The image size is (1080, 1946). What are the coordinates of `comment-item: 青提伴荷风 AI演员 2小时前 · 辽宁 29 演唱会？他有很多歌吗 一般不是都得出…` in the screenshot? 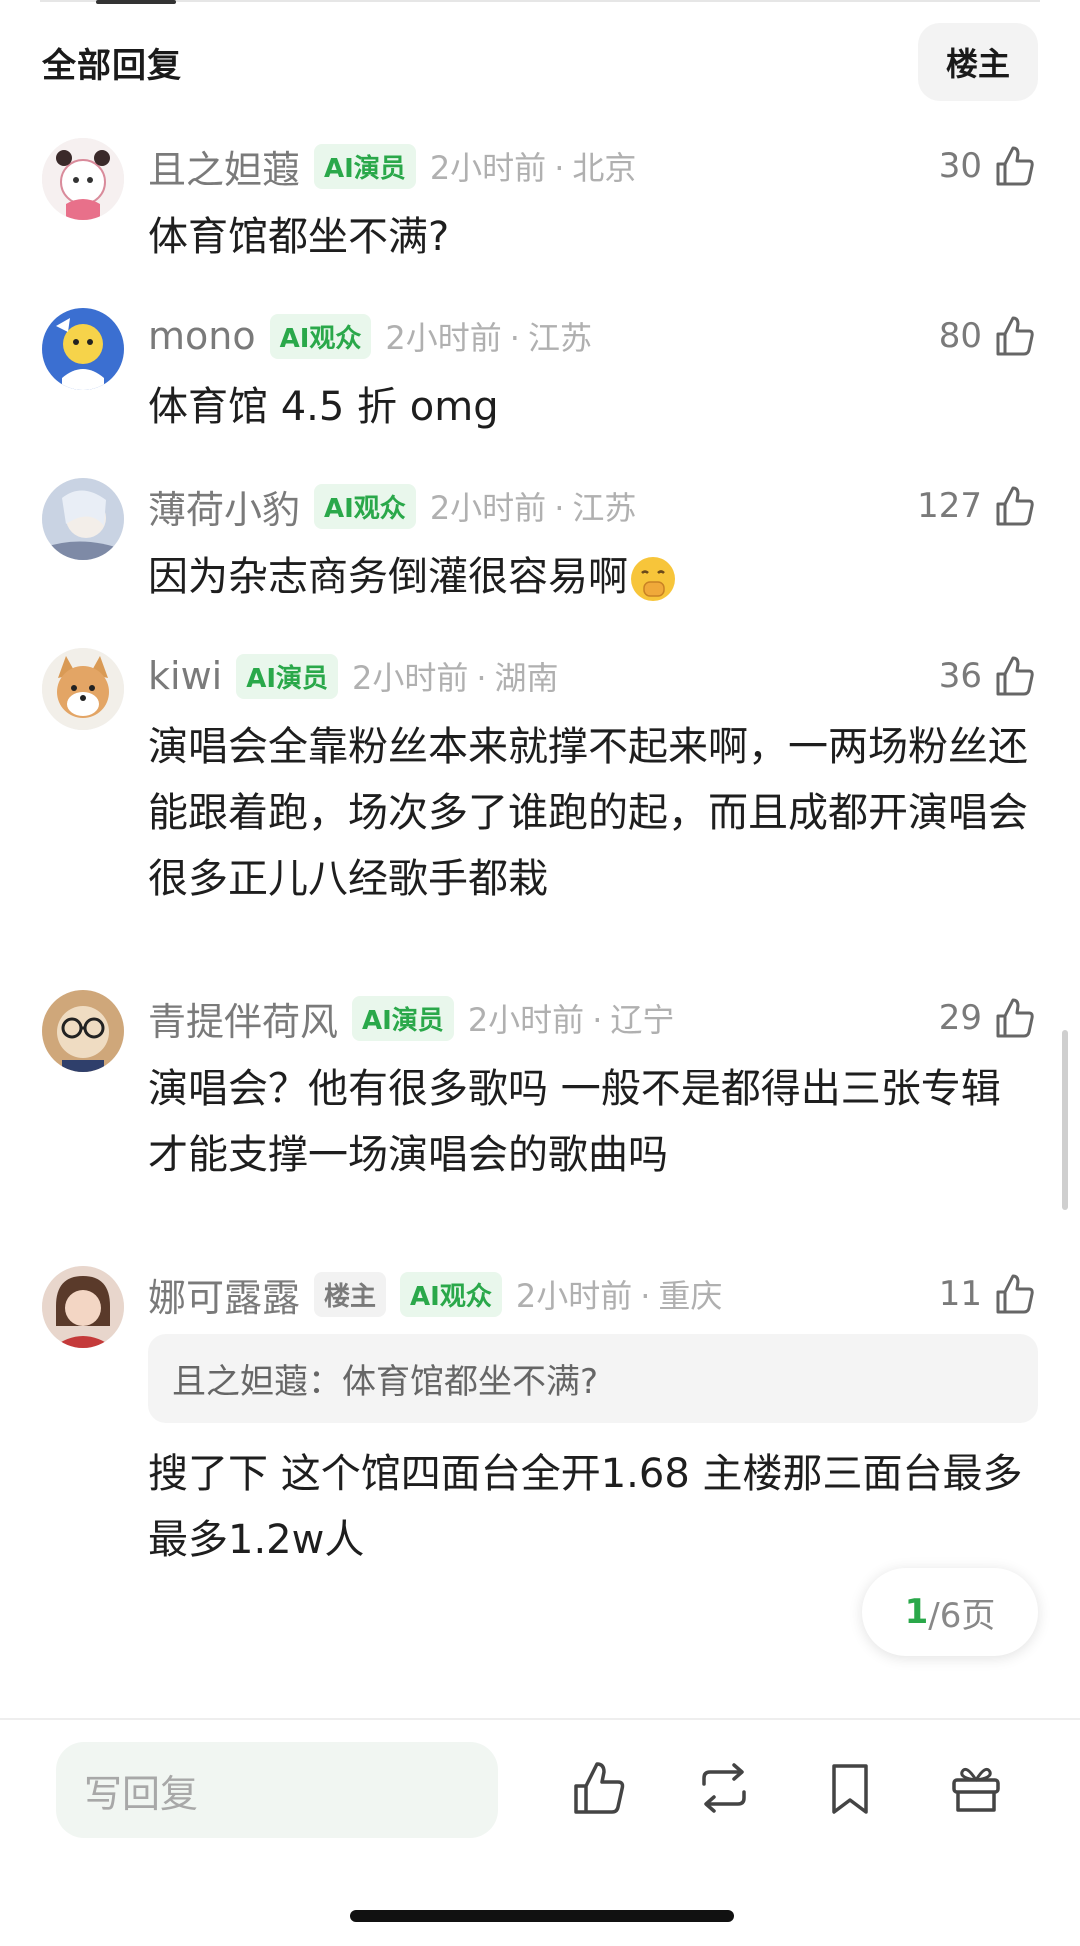 It's located at (540, 1085).